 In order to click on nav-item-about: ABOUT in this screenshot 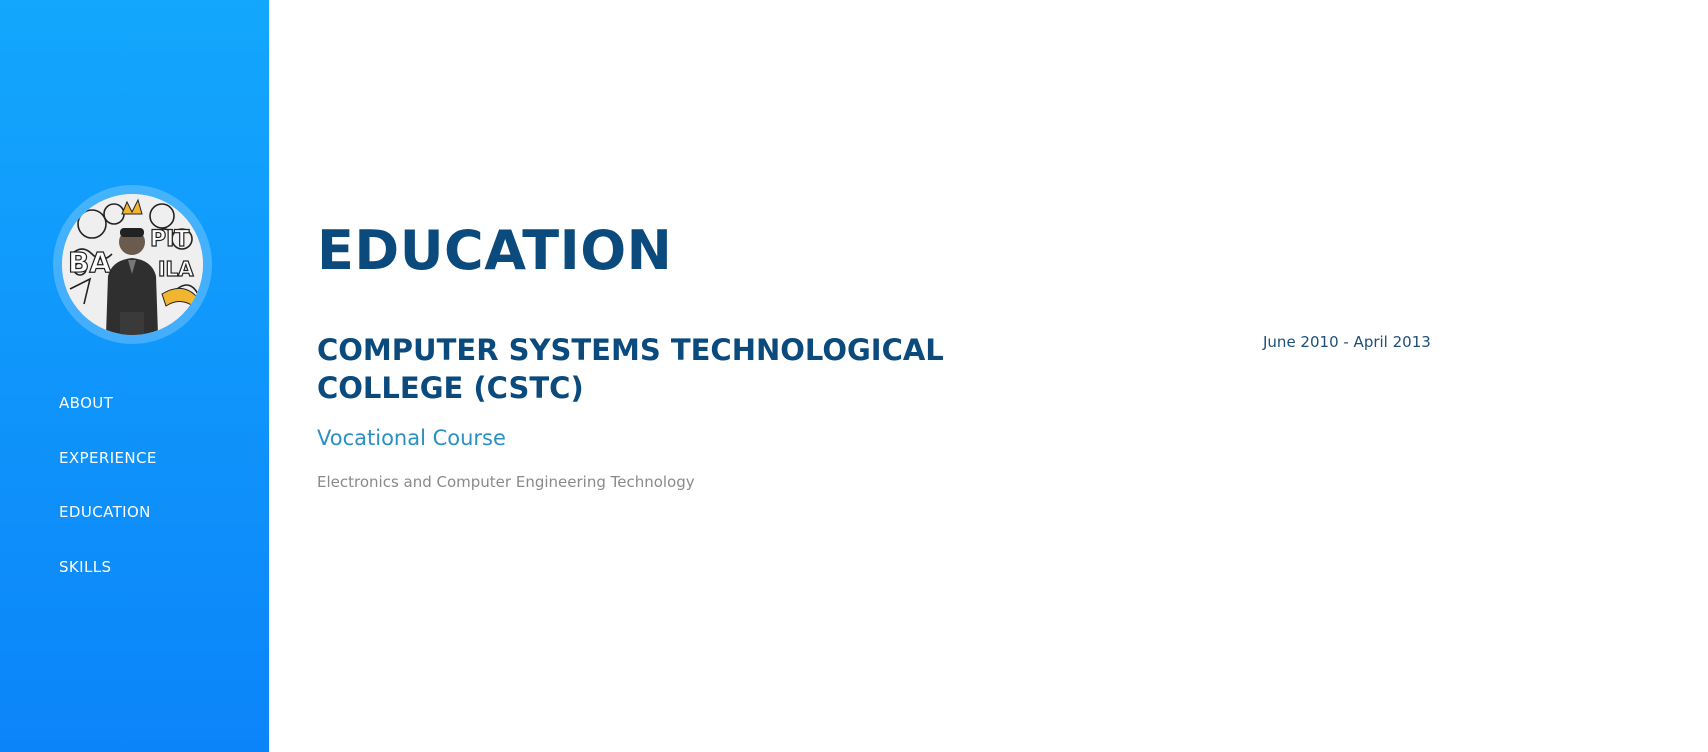, I will do `click(108, 417)`.